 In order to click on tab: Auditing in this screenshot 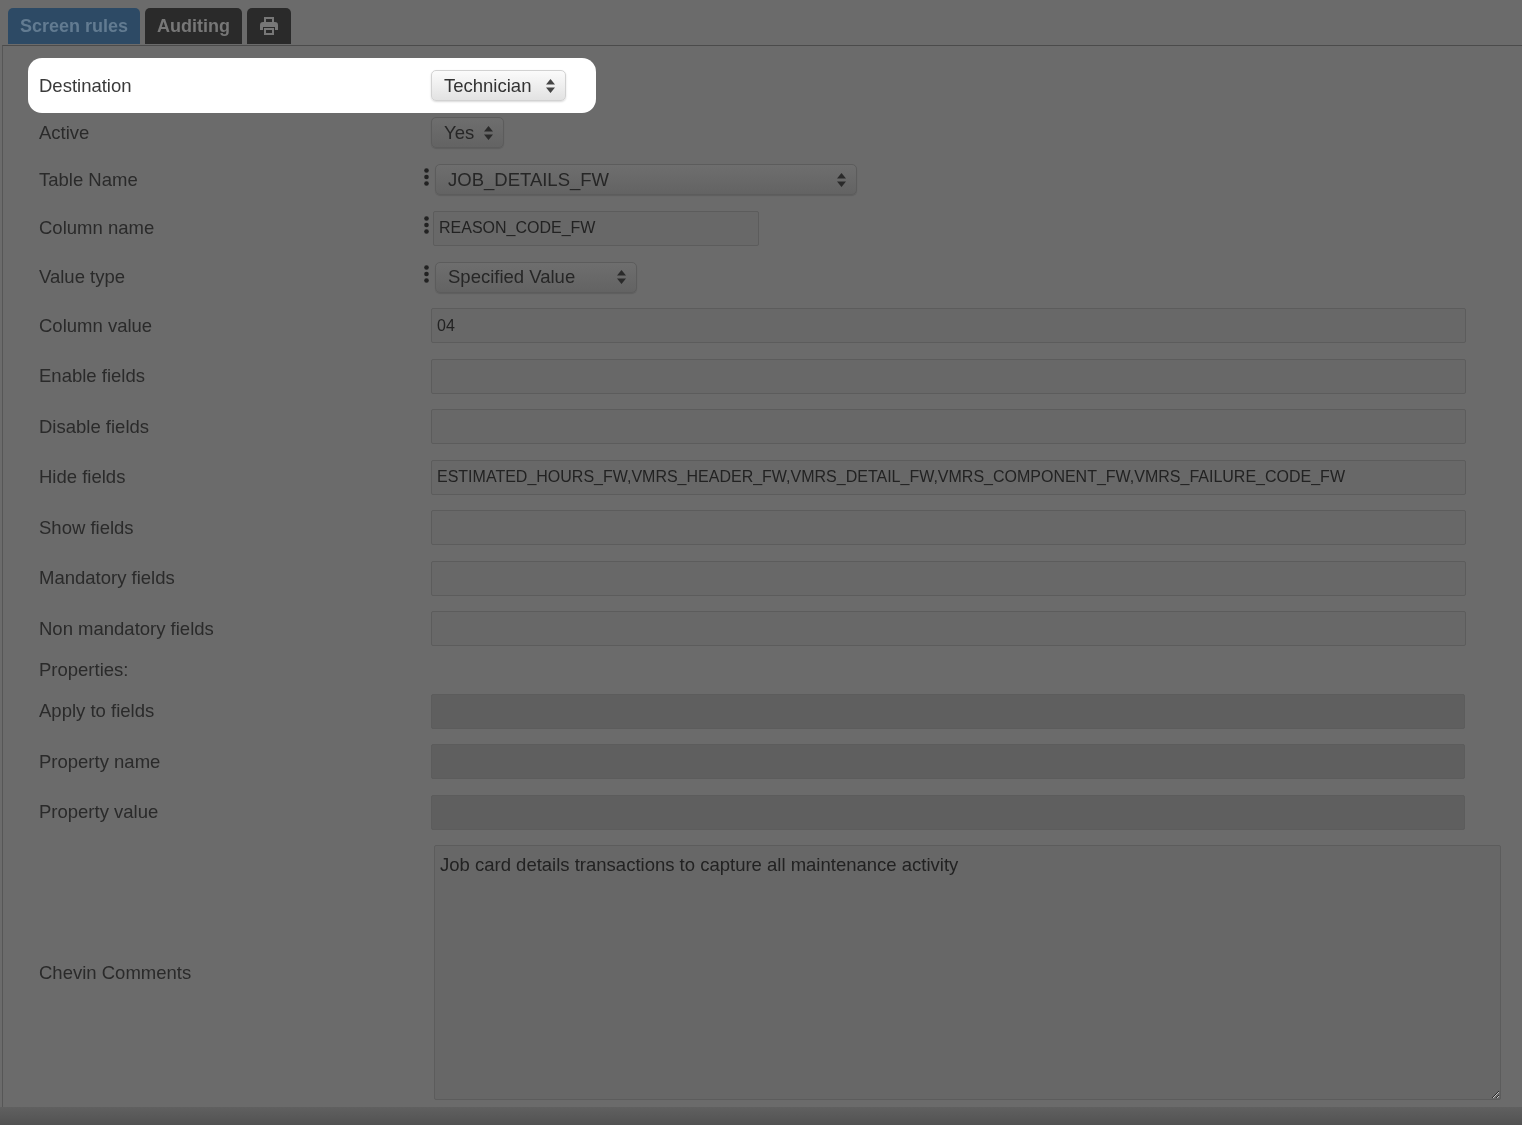, I will do `click(194, 26)`.